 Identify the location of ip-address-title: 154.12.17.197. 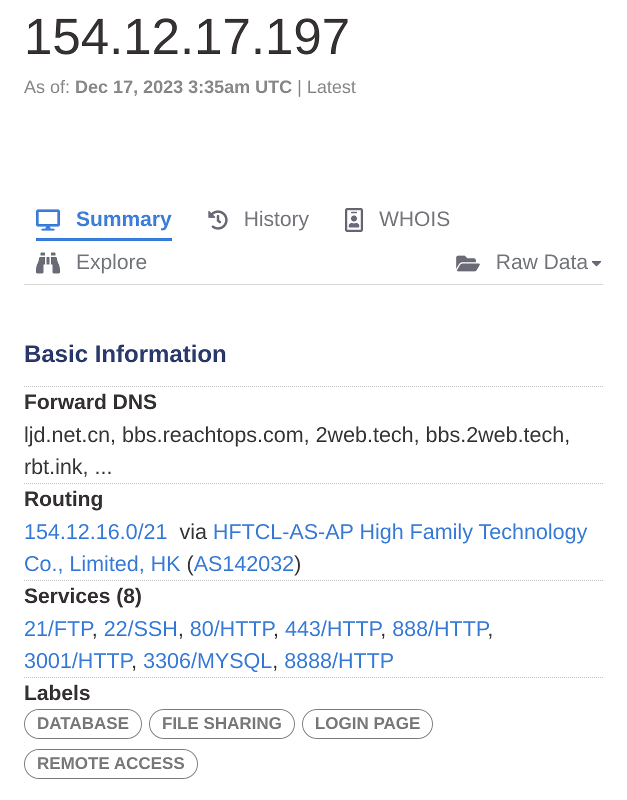
(188, 36).